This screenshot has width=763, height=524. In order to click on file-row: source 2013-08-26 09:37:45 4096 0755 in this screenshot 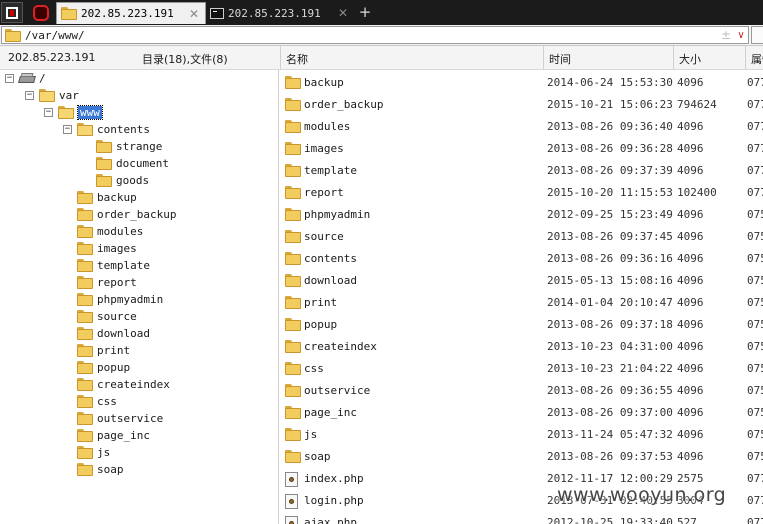, I will do `click(521, 237)`.